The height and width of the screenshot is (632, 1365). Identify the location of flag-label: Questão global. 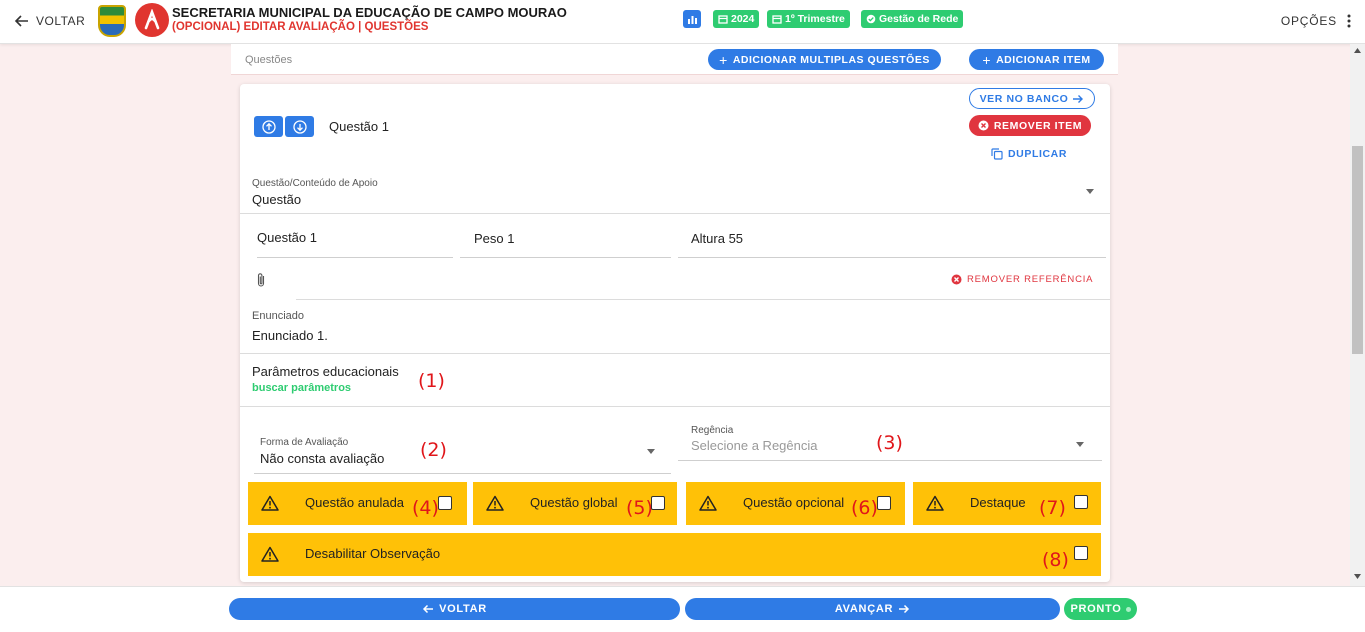
(574, 502).